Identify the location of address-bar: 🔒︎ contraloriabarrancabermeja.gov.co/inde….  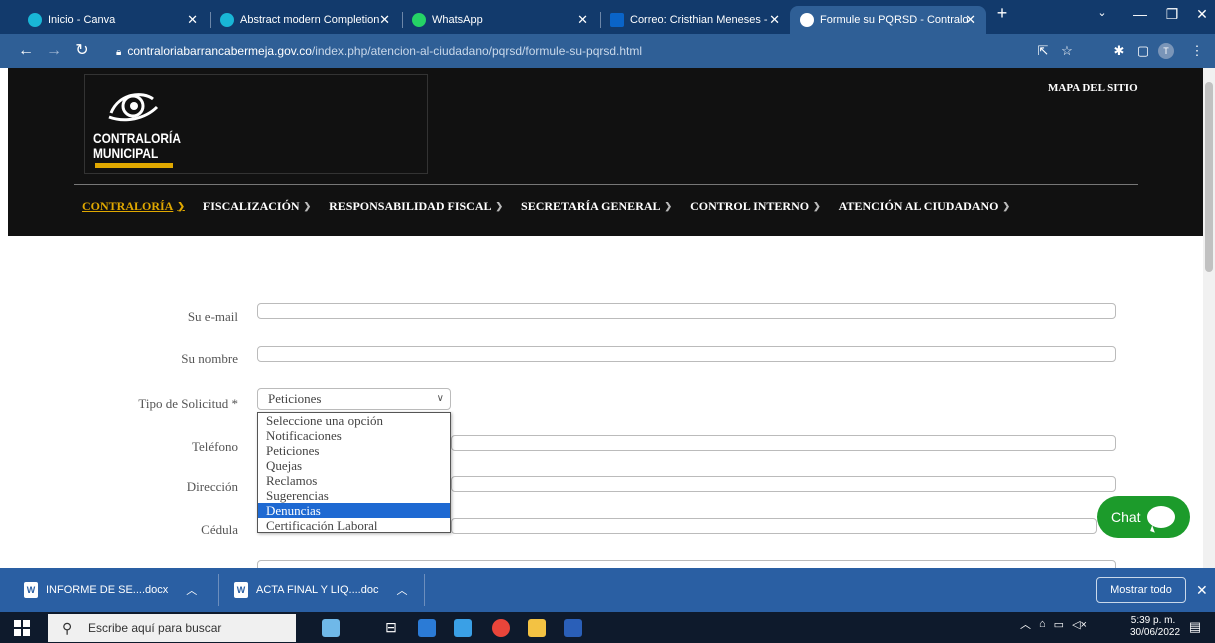
(559, 51).